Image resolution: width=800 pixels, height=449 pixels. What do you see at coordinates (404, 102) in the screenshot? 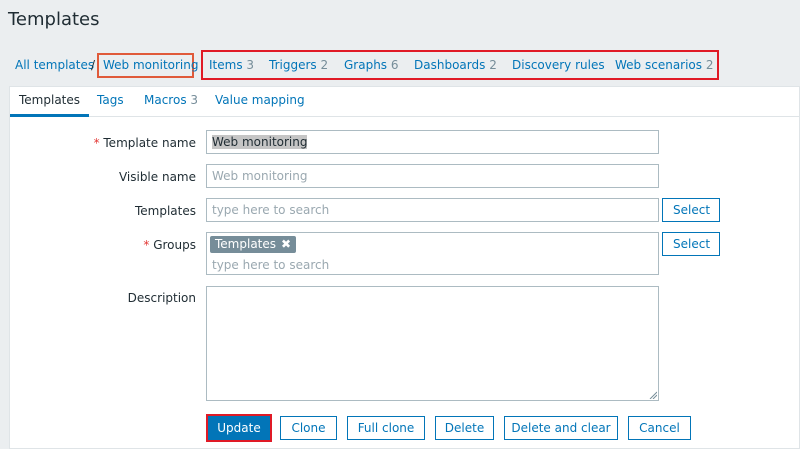
I see `tab-bar: Templates Tags Macros 3 Value mapping` at bounding box center [404, 102].